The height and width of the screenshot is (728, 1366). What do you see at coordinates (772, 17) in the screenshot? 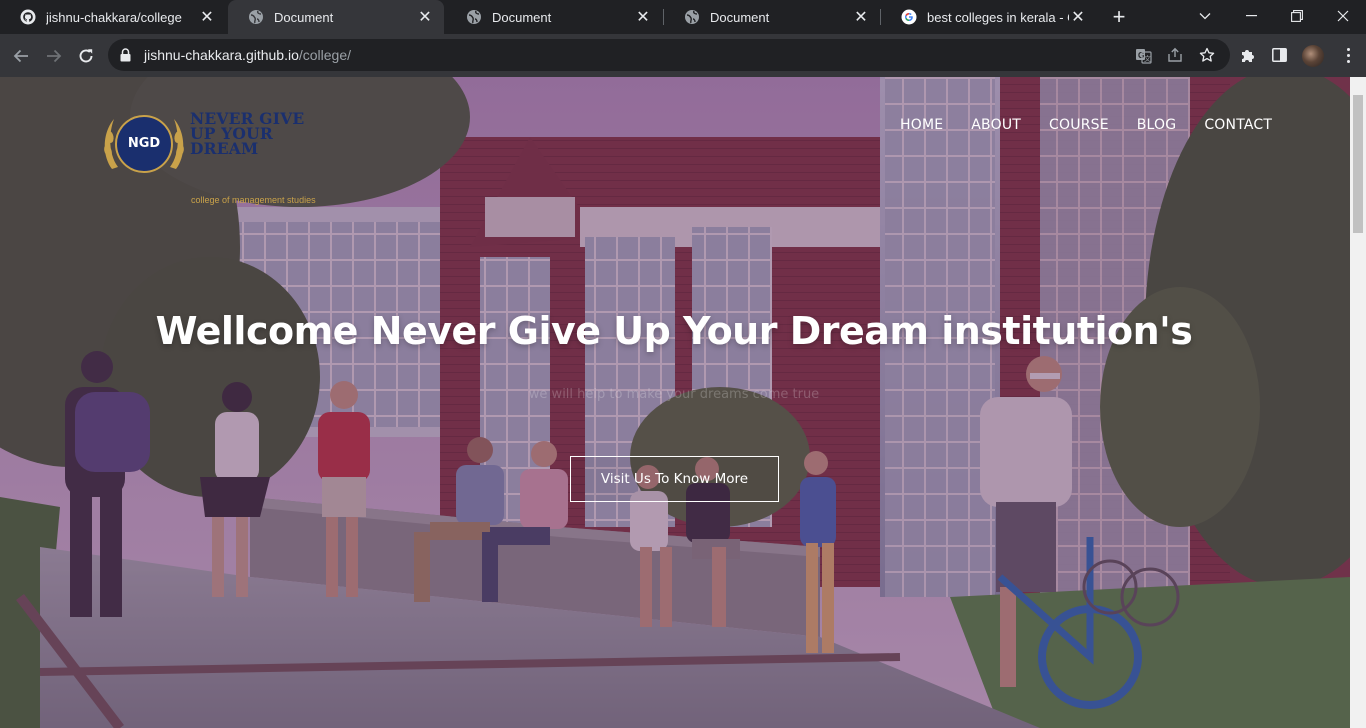
I see `browser-tab-4: Document ✕` at bounding box center [772, 17].